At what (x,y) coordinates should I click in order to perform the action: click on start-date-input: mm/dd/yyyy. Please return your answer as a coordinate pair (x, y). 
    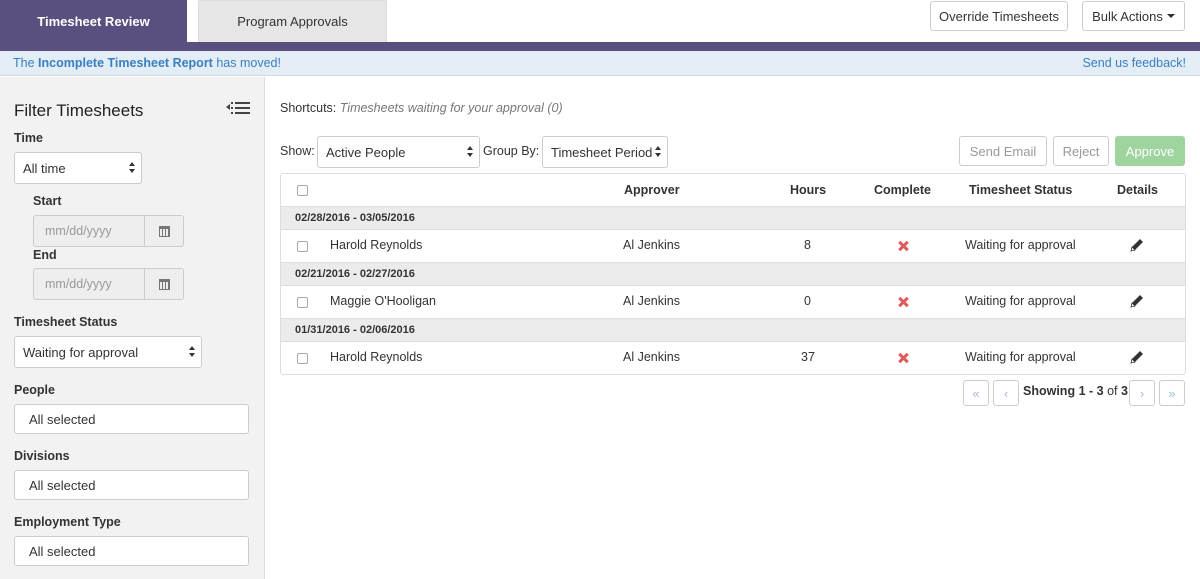
    Looking at the image, I should click on (89, 231).